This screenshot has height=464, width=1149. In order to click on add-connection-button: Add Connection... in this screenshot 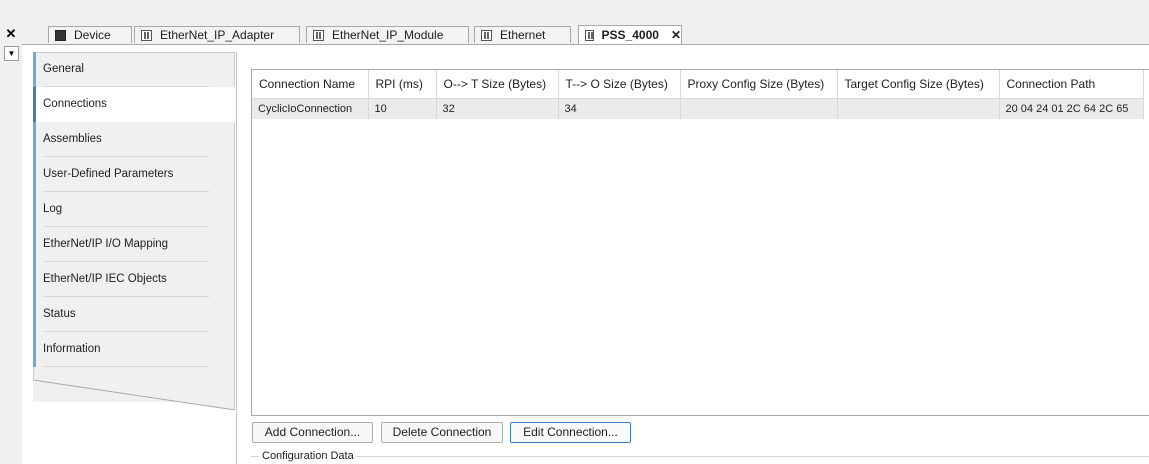, I will do `click(312, 432)`.